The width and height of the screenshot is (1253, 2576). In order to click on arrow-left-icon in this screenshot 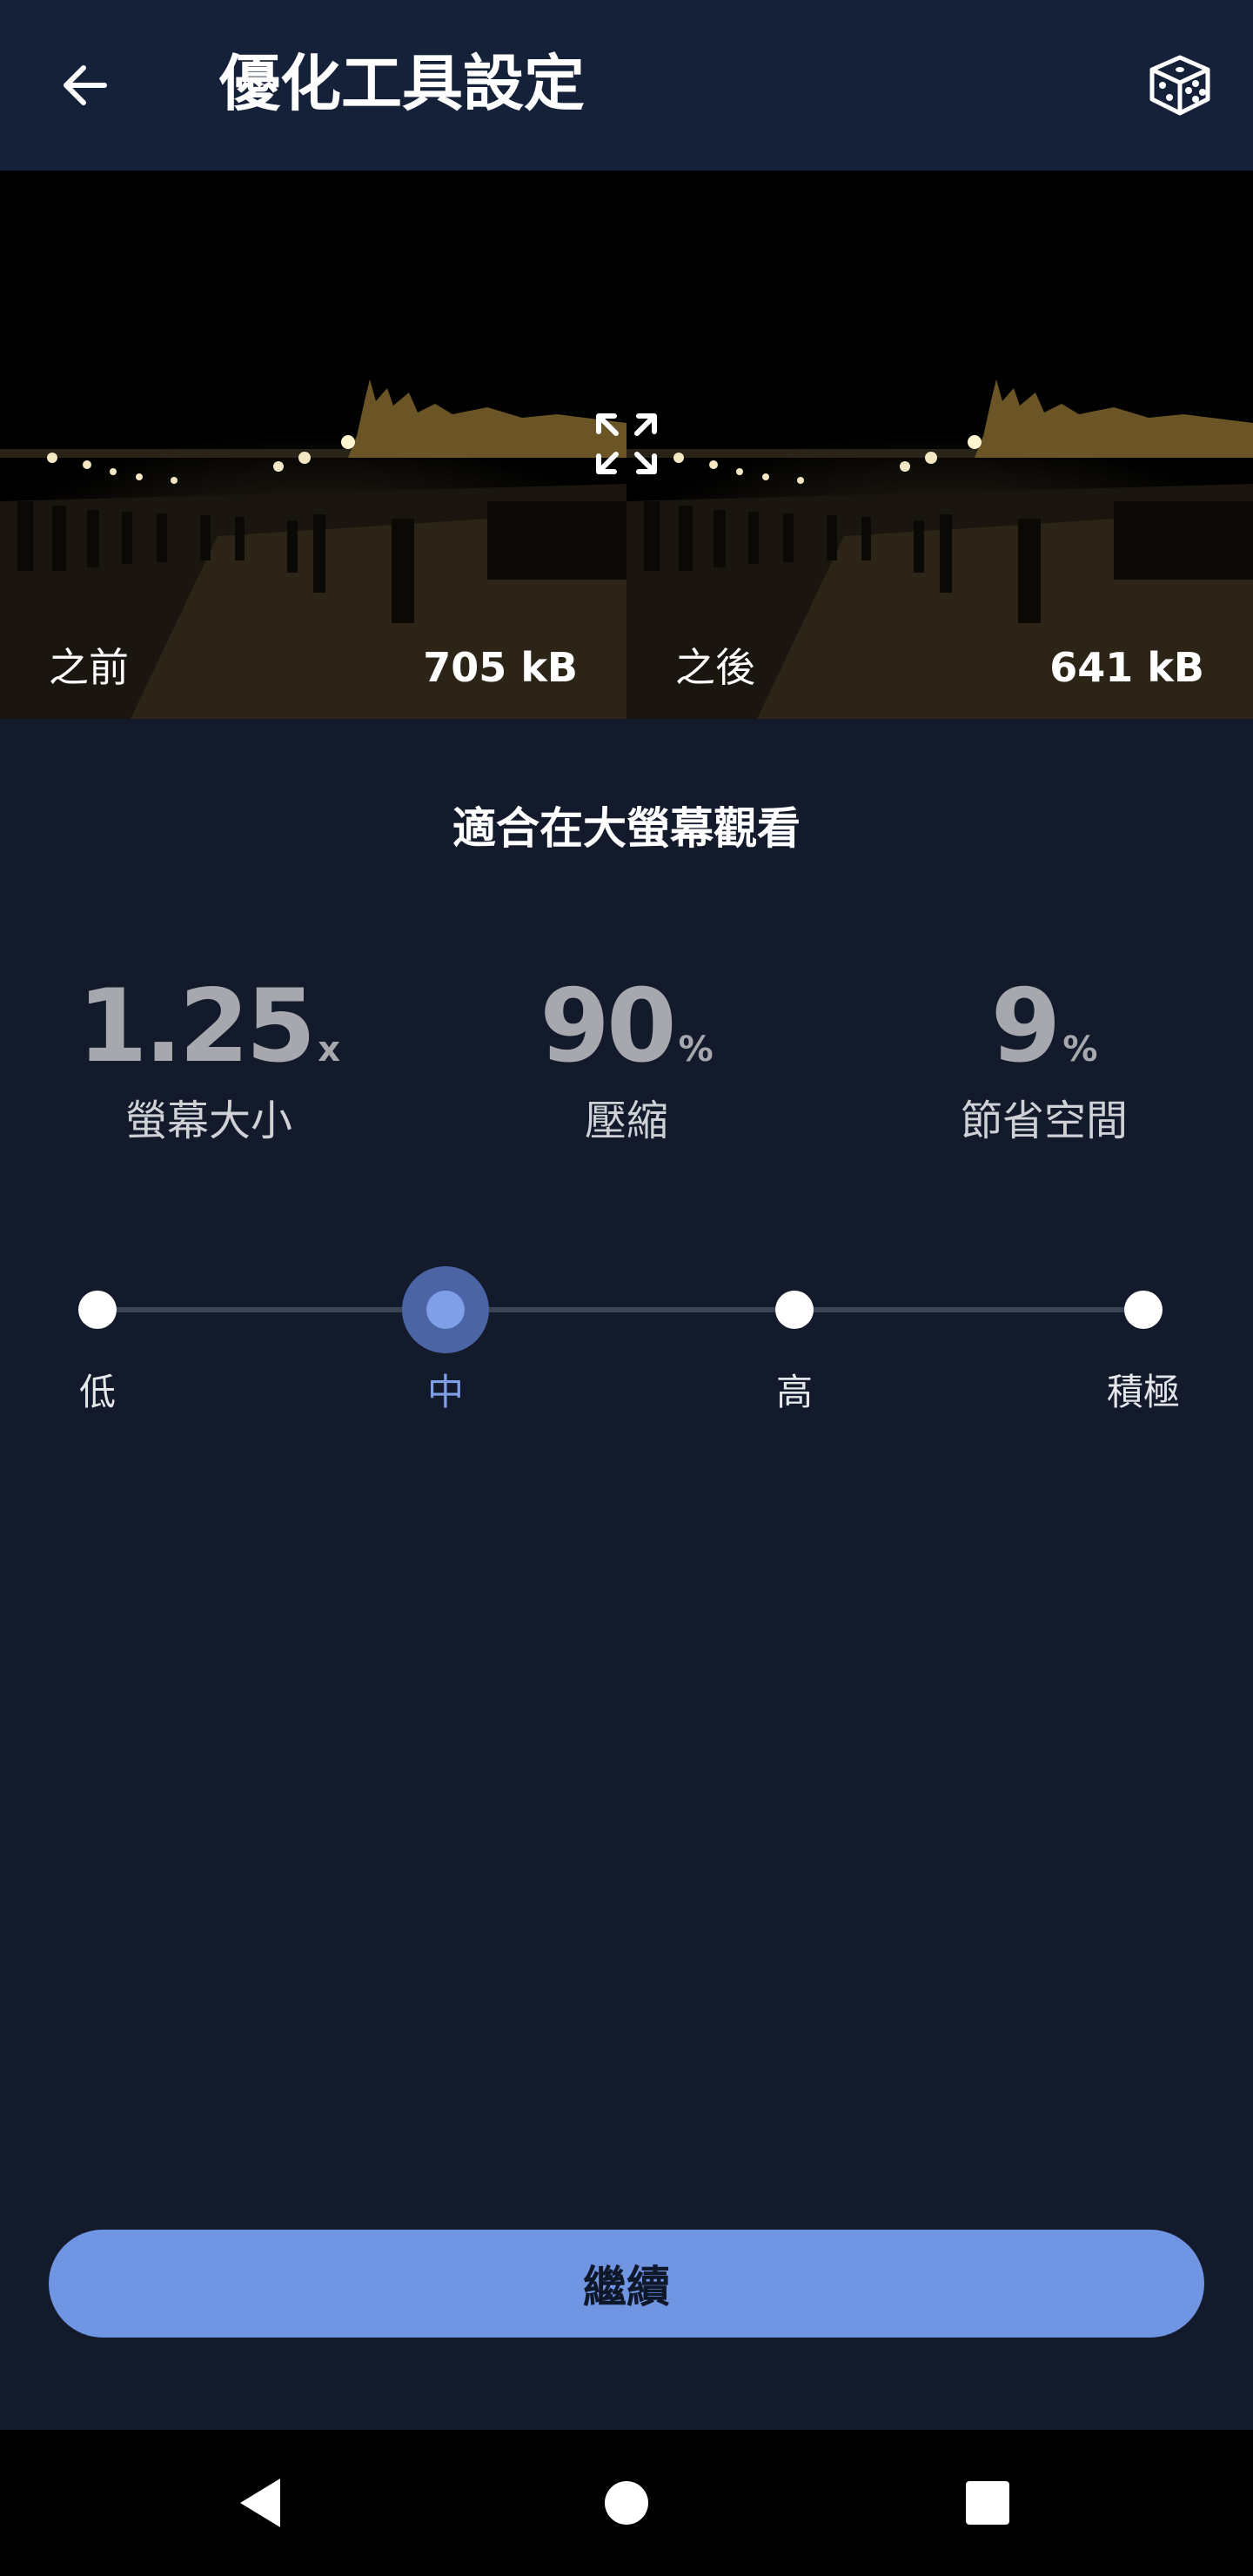, I will do `click(85, 85)`.